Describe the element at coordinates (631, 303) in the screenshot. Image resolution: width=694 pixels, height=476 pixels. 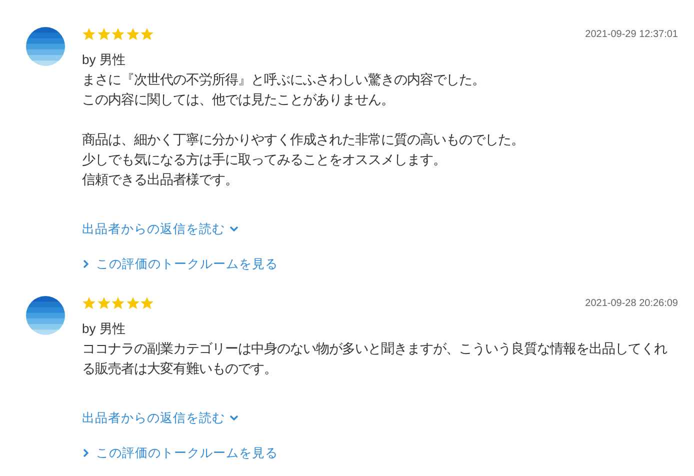
I see `review-date: 2021-09-28 20:26:09` at that location.